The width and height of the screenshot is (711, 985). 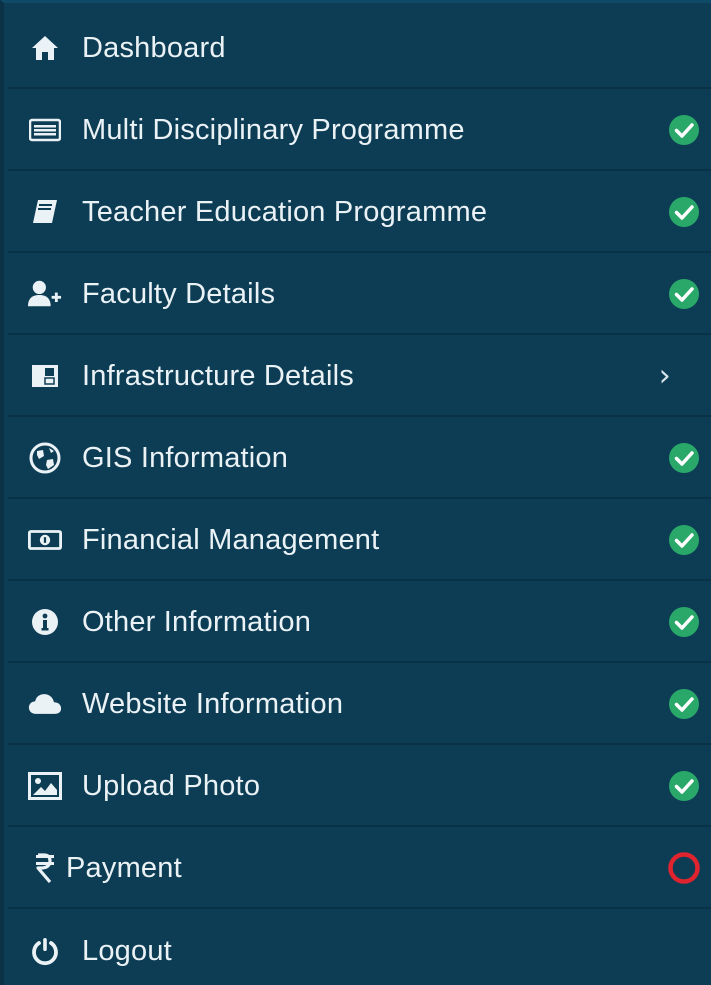 I want to click on sidebar-item-other-information: Other Information, so click(x=359, y=623).